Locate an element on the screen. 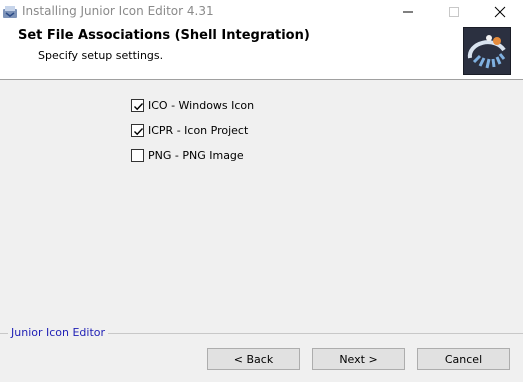 Image resolution: width=523 pixels, height=382 pixels. maximize-button is located at coordinates (454, 12).